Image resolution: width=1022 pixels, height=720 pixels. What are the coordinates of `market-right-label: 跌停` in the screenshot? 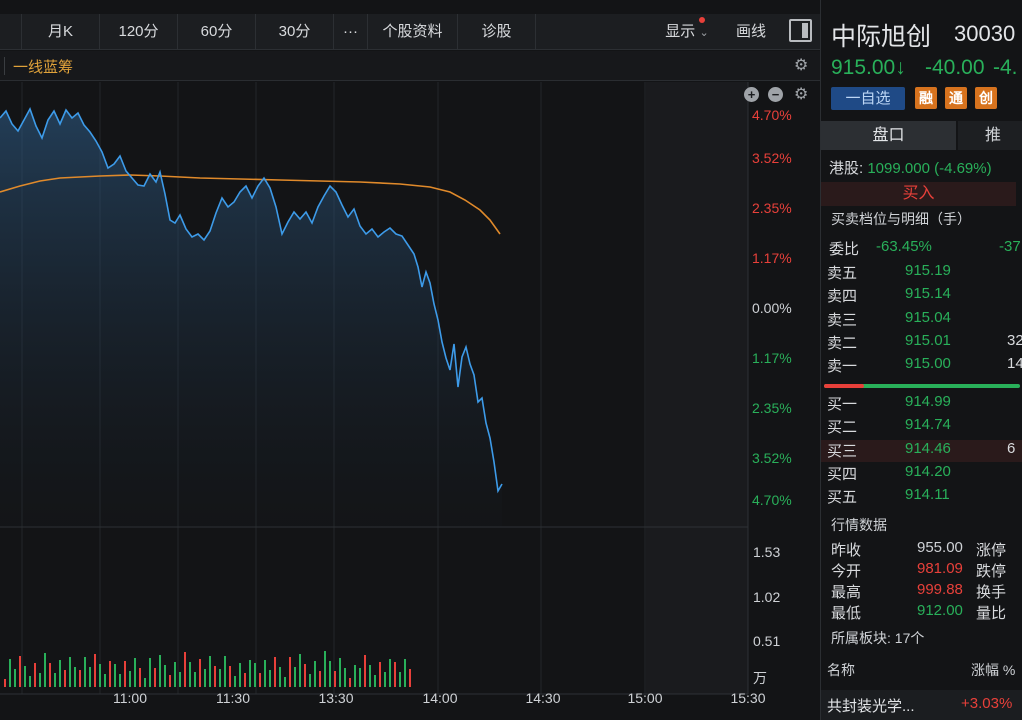 It's located at (991, 571).